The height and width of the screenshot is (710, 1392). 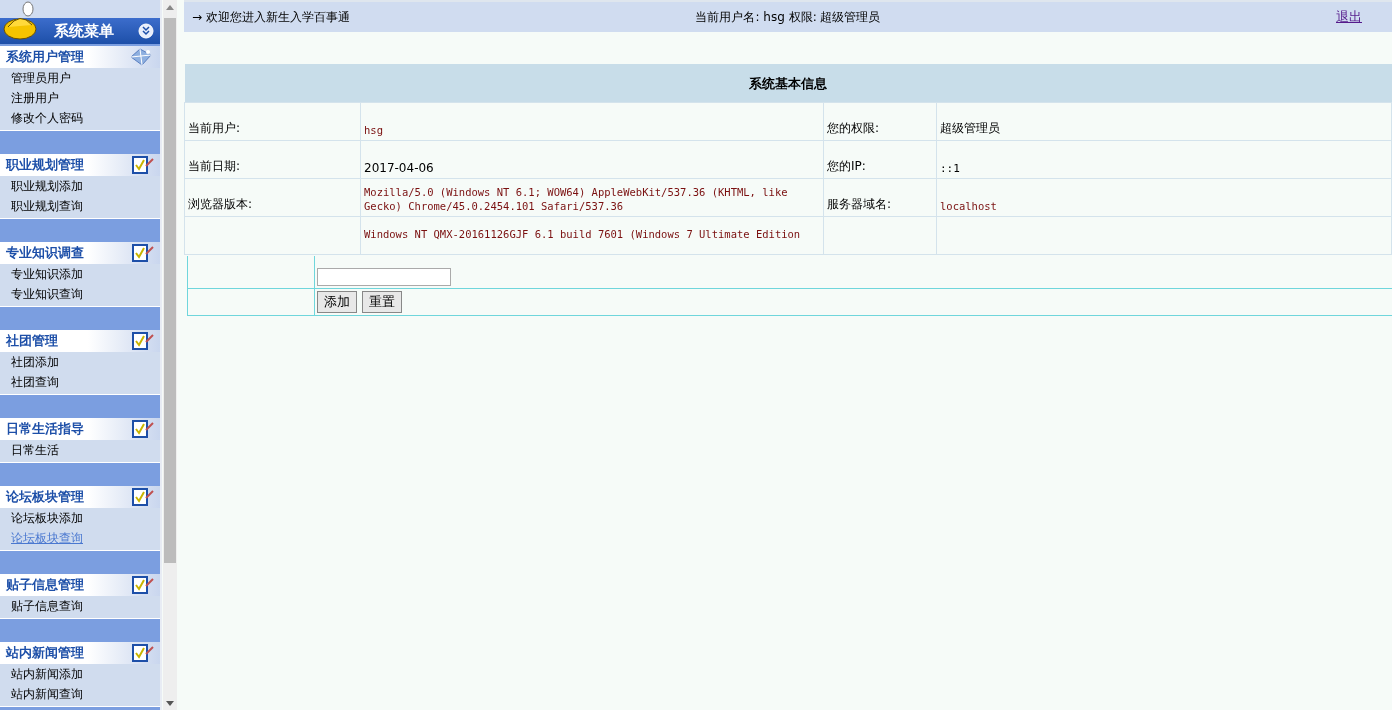 I want to click on form-button: 添加, so click(x=337, y=302).